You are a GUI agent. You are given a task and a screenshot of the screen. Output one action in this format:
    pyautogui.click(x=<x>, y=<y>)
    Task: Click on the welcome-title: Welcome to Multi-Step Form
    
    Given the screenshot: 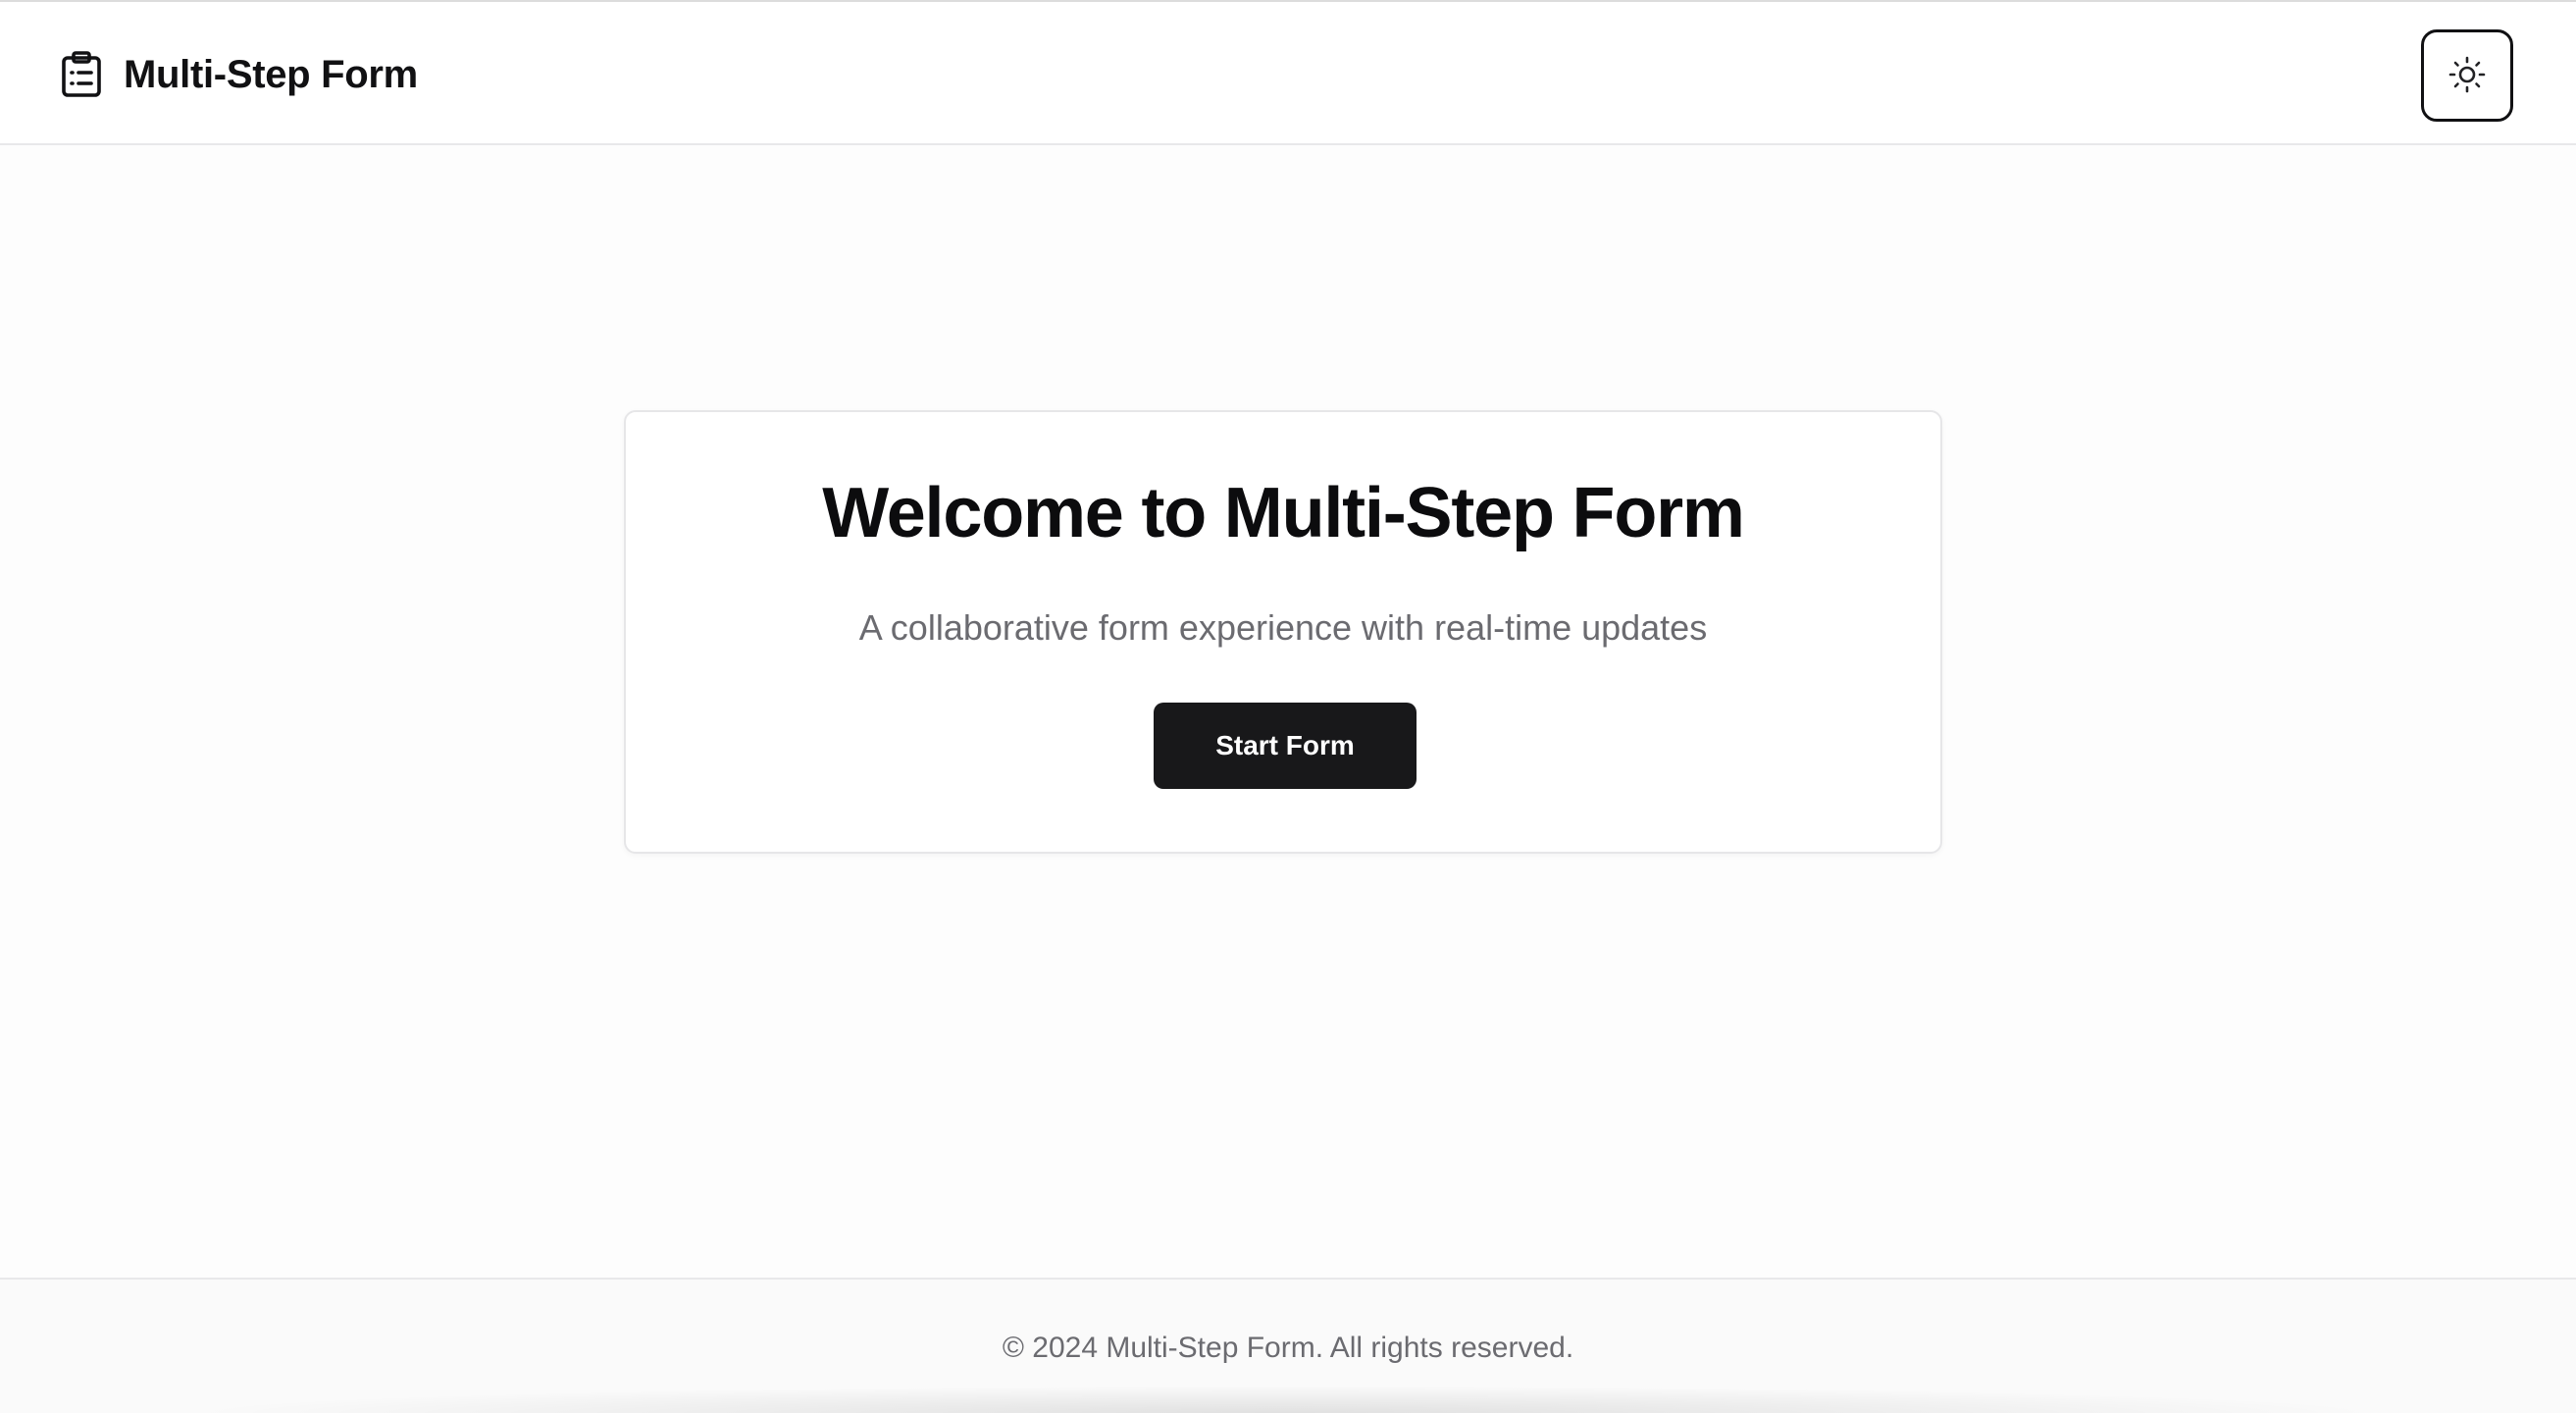 What is the action you would take?
    pyautogui.click(x=1283, y=513)
    